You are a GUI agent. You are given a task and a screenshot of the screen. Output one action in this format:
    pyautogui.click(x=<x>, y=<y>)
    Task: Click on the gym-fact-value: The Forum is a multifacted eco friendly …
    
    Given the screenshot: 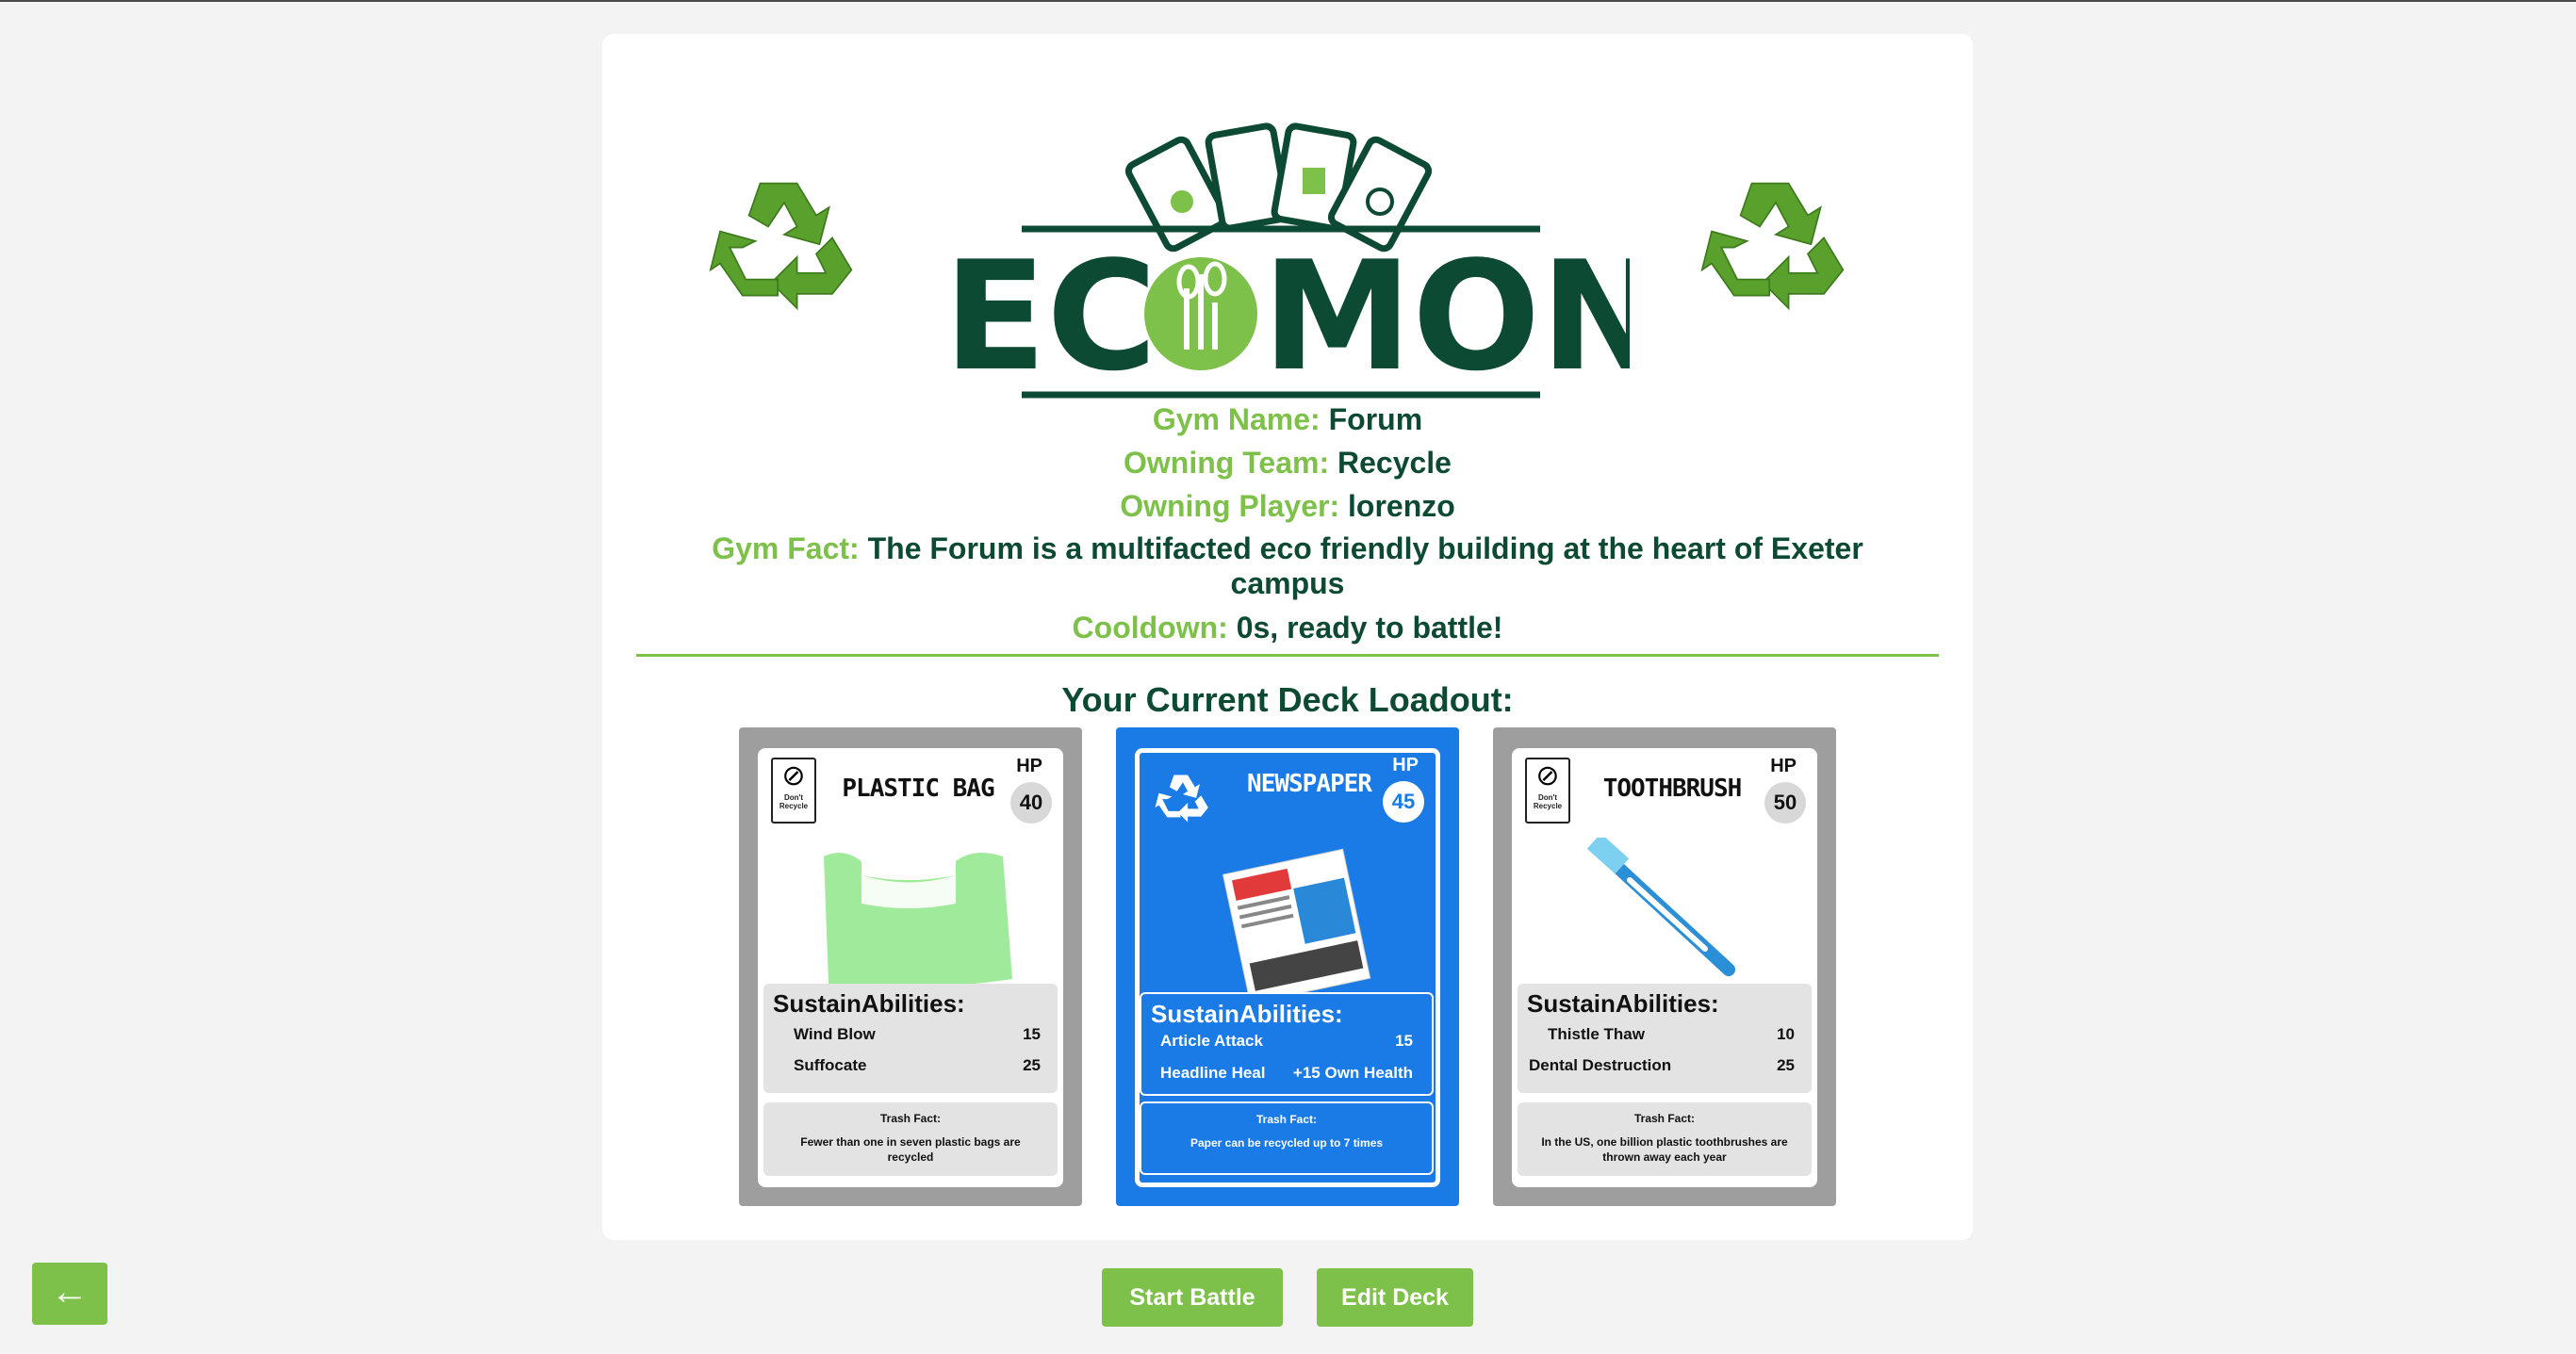 What is the action you would take?
    pyautogui.click(x=1365, y=565)
    